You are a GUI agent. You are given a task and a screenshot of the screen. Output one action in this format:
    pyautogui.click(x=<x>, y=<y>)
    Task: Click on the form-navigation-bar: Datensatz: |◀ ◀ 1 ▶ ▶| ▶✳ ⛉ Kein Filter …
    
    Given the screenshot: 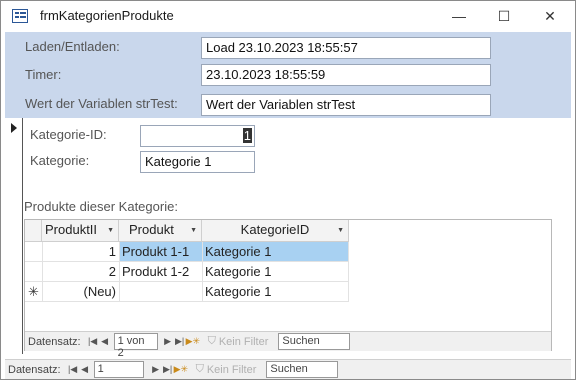 What is the action you would take?
    pyautogui.click(x=288, y=369)
    